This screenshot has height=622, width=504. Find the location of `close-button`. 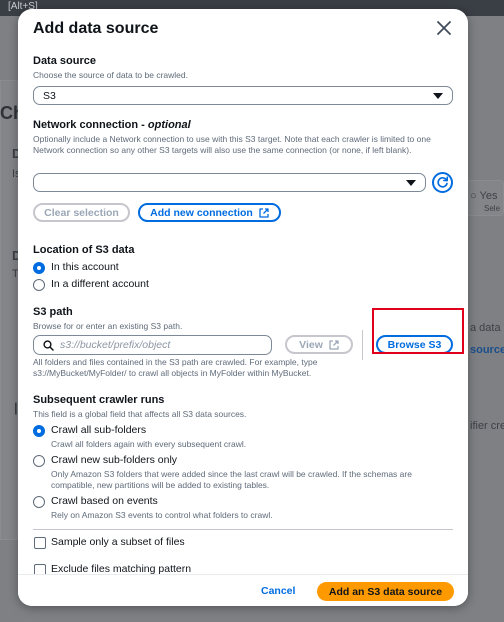

close-button is located at coordinates (444, 28).